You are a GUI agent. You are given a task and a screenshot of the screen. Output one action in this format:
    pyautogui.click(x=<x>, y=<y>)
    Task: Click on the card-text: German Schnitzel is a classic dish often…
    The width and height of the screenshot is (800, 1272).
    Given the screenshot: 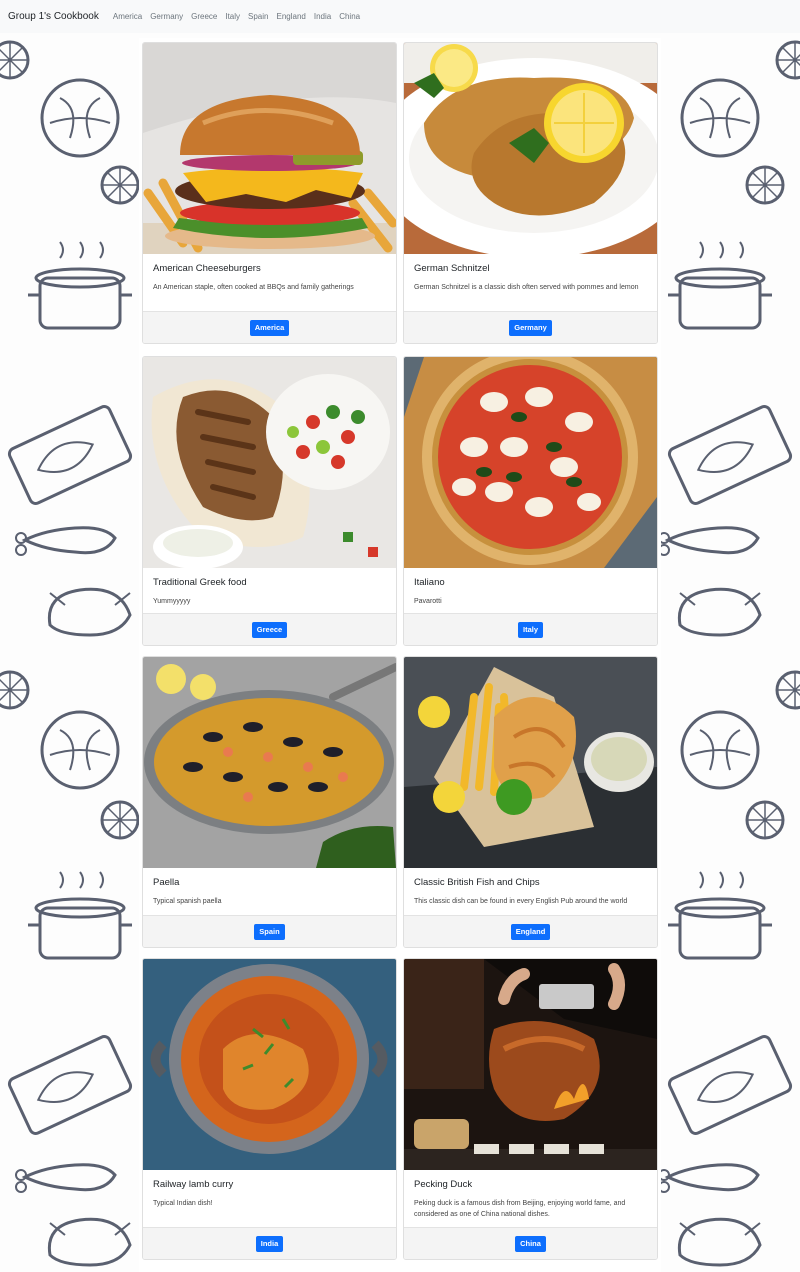 What is the action you would take?
    pyautogui.click(x=526, y=287)
    